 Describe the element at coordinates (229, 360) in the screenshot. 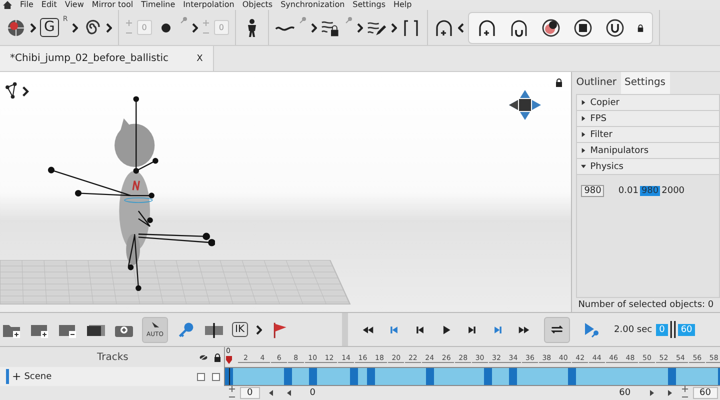

I see `playhead-icon` at that location.